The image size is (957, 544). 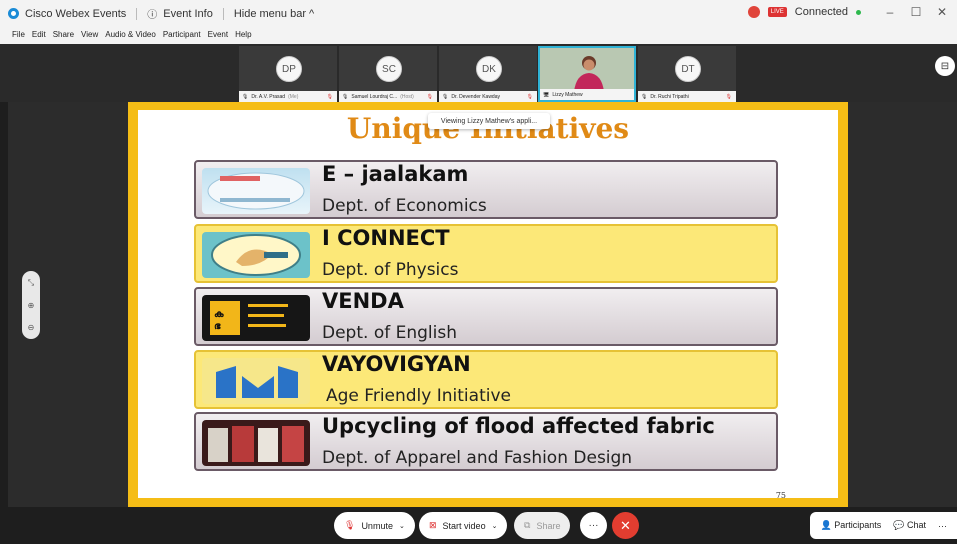 What do you see at coordinates (902, 304) in the screenshot?
I see `stage-right` at bounding box center [902, 304].